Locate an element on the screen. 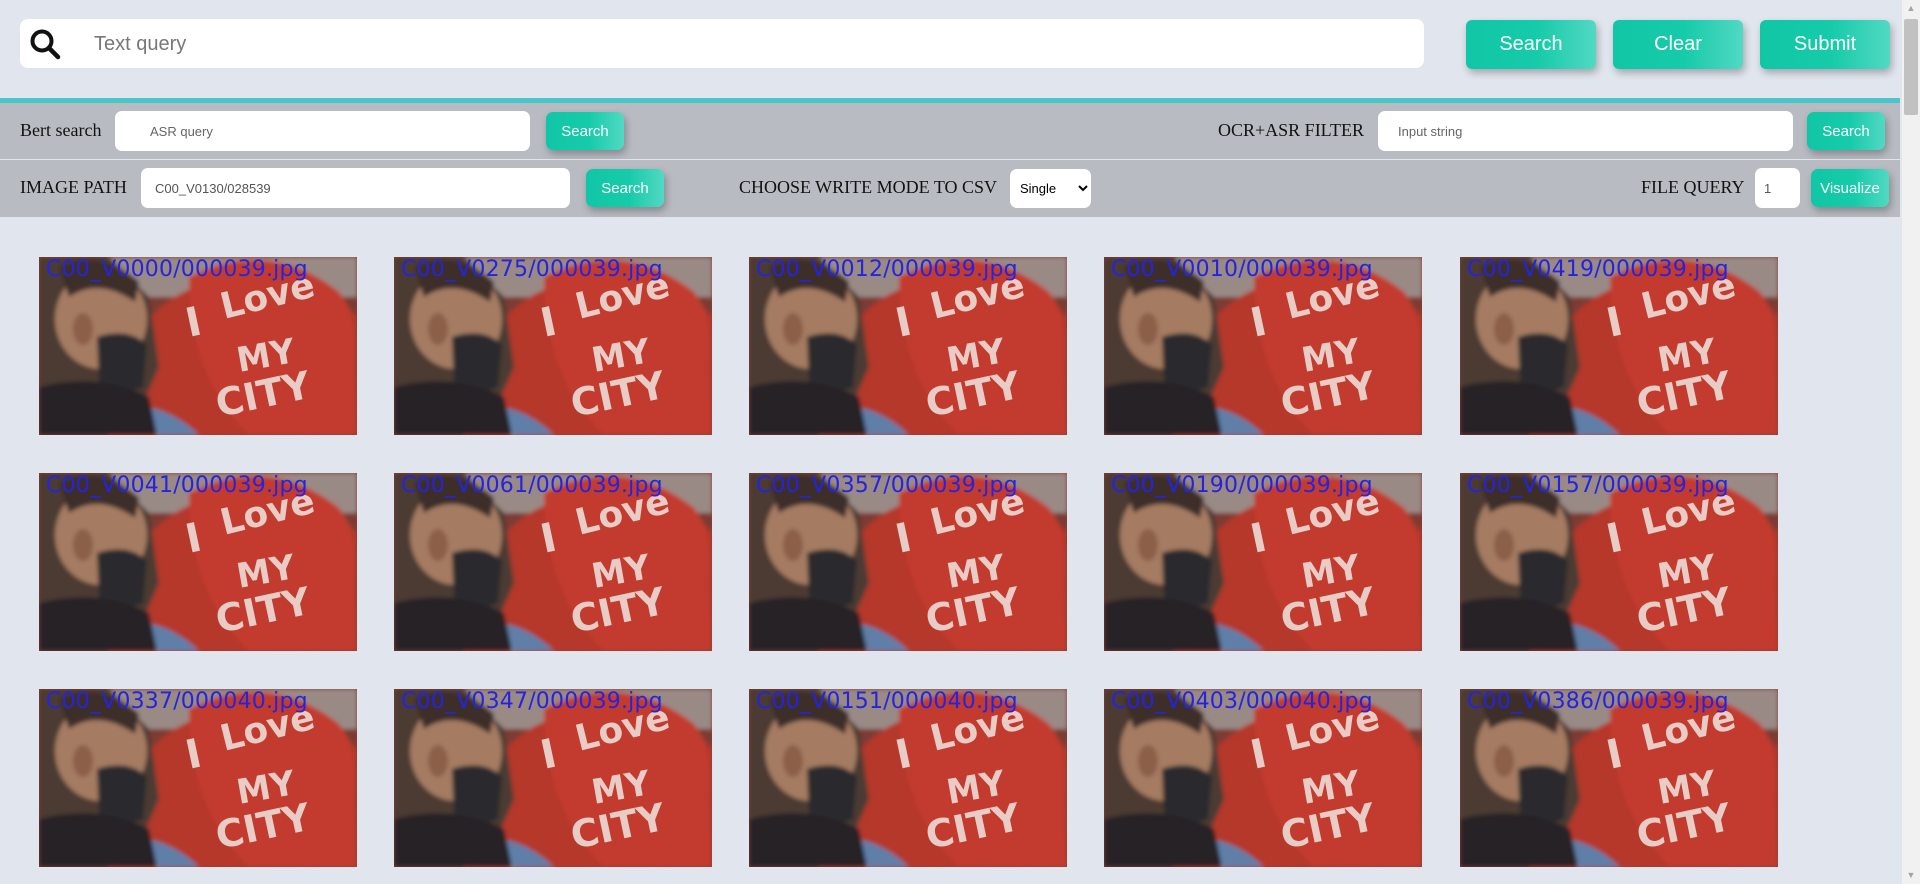  submit-button: Submit is located at coordinates (1825, 44).